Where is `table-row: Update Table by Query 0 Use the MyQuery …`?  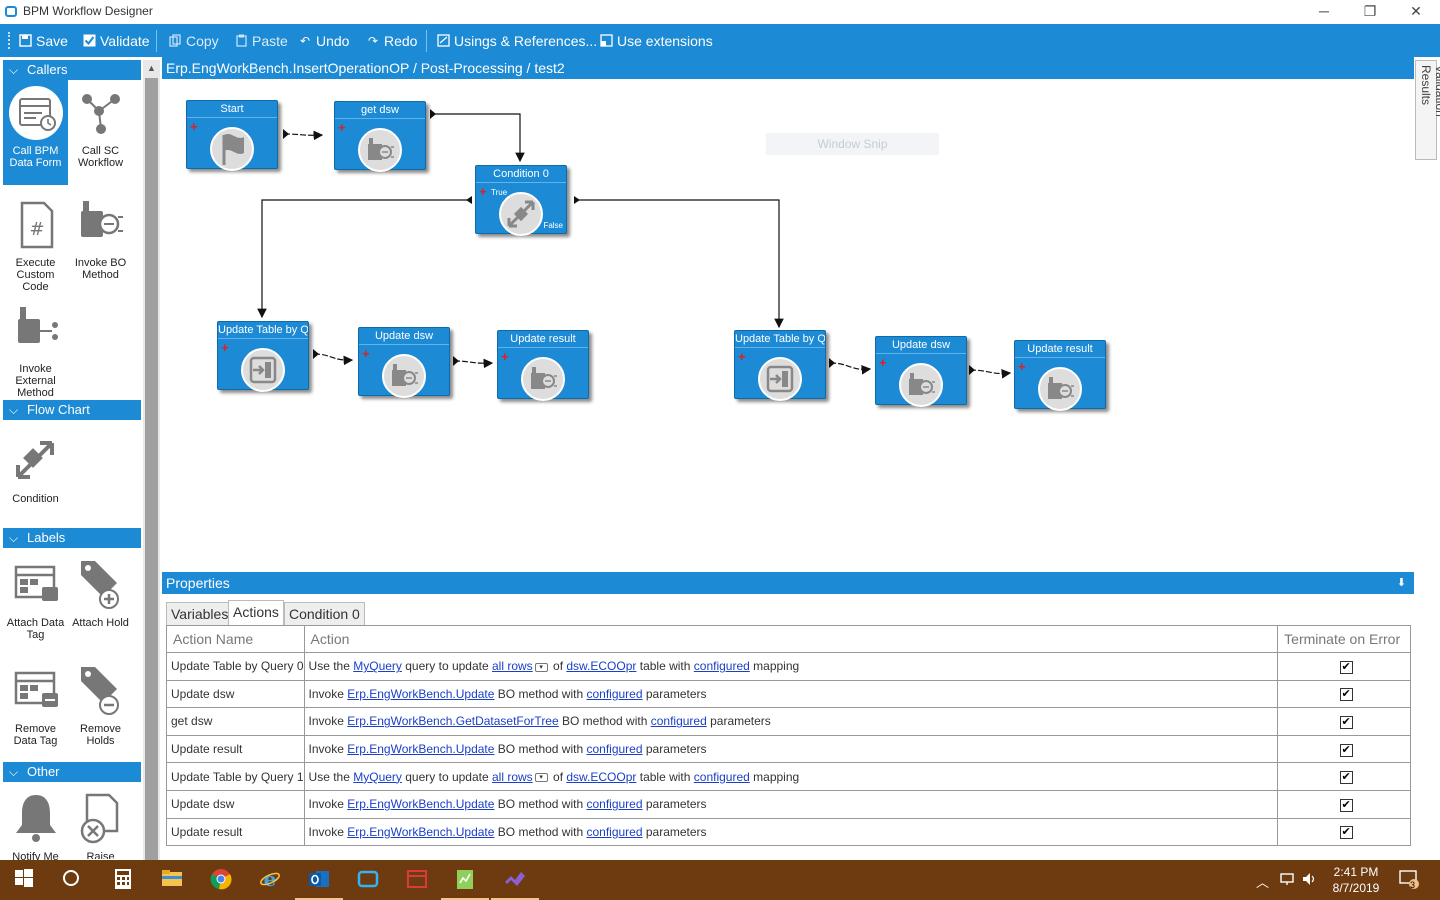 table-row: Update Table by Query 0 Use the MyQuery … is located at coordinates (788, 666).